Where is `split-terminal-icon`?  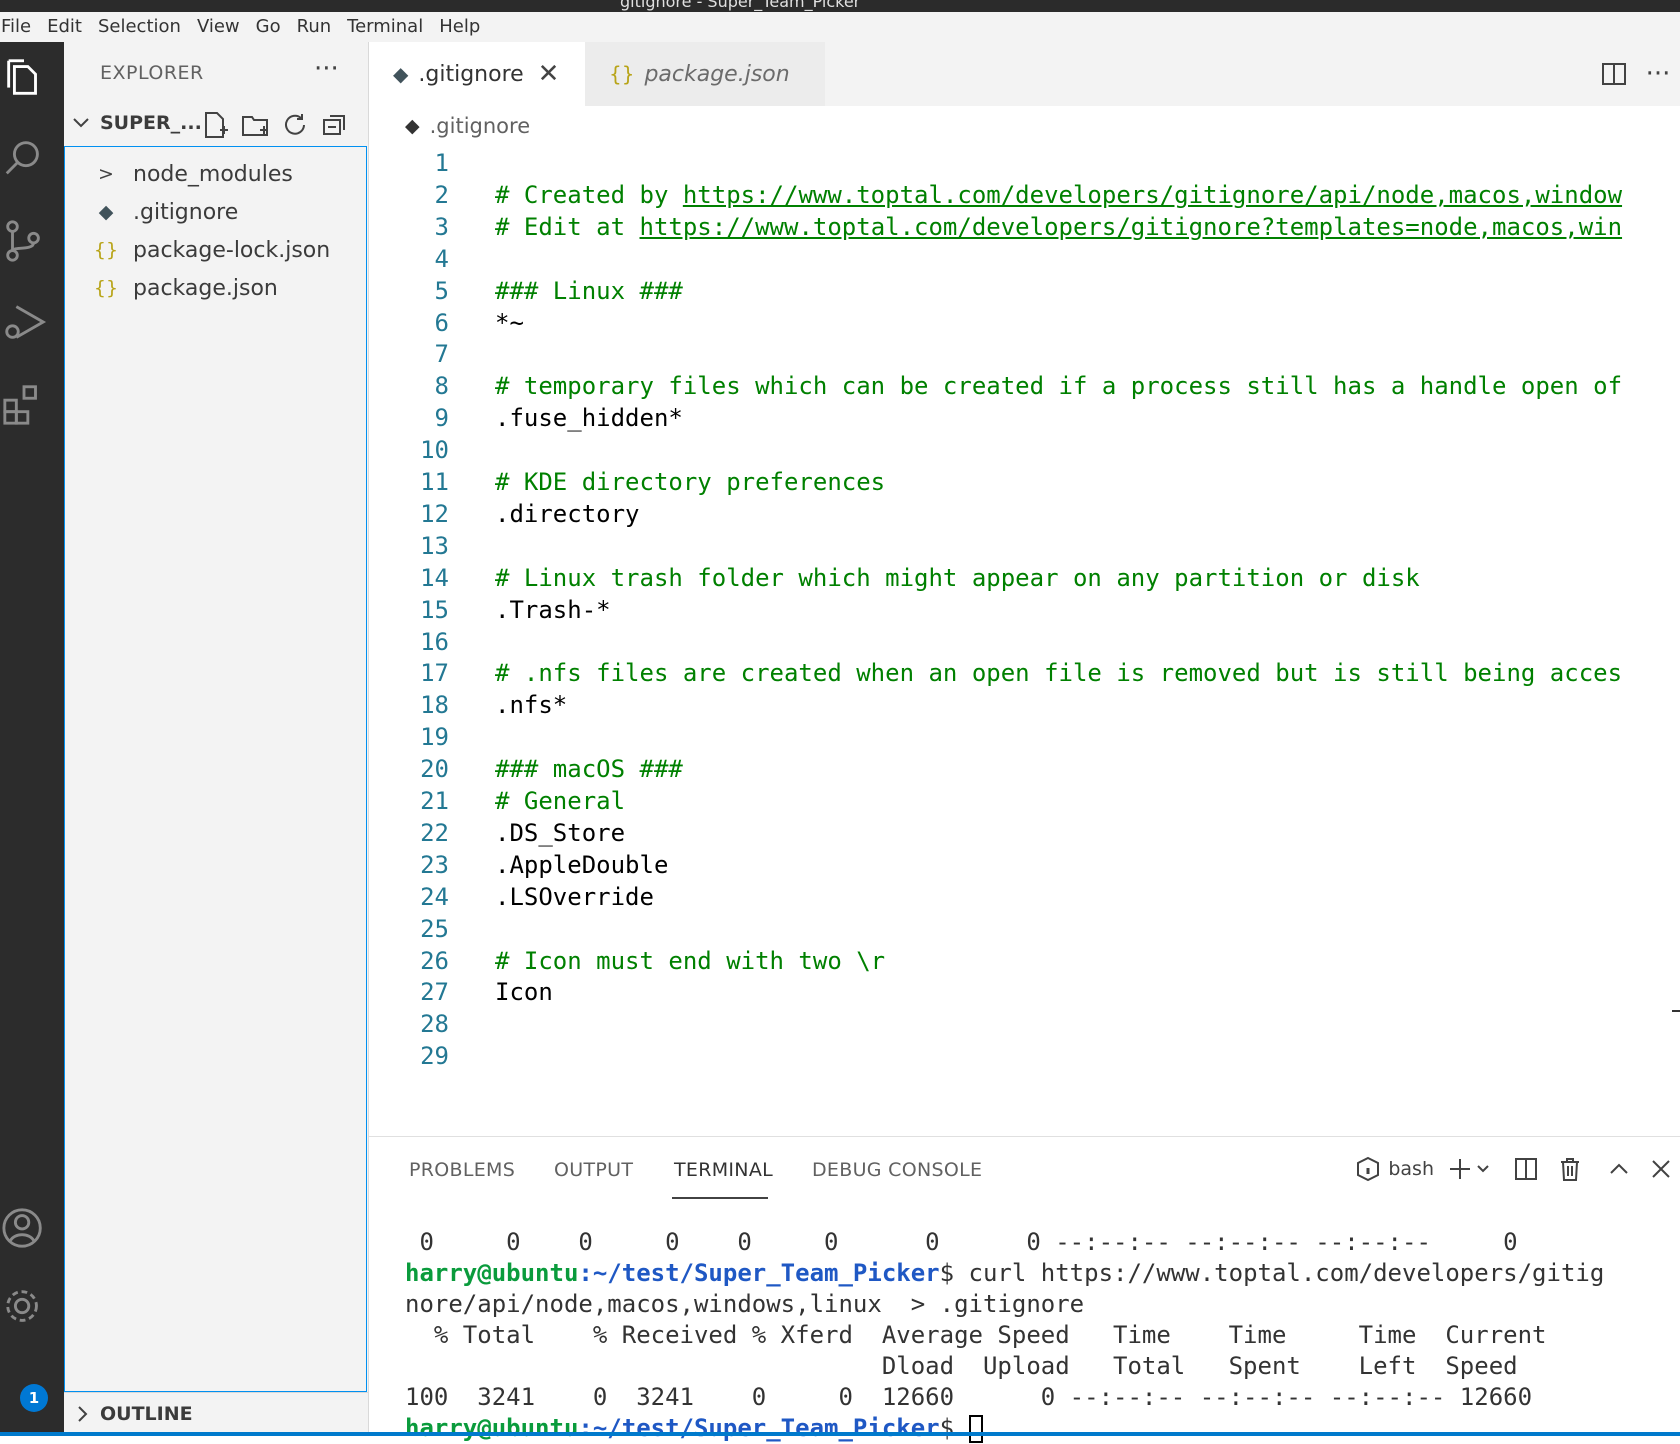 split-terminal-icon is located at coordinates (1526, 1169).